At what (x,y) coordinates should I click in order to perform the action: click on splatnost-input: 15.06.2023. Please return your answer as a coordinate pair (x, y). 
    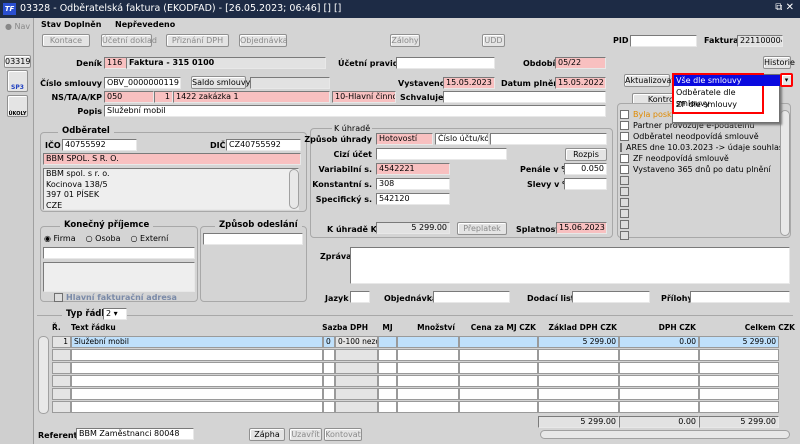
    Looking at the image, I should click on (581, 228).